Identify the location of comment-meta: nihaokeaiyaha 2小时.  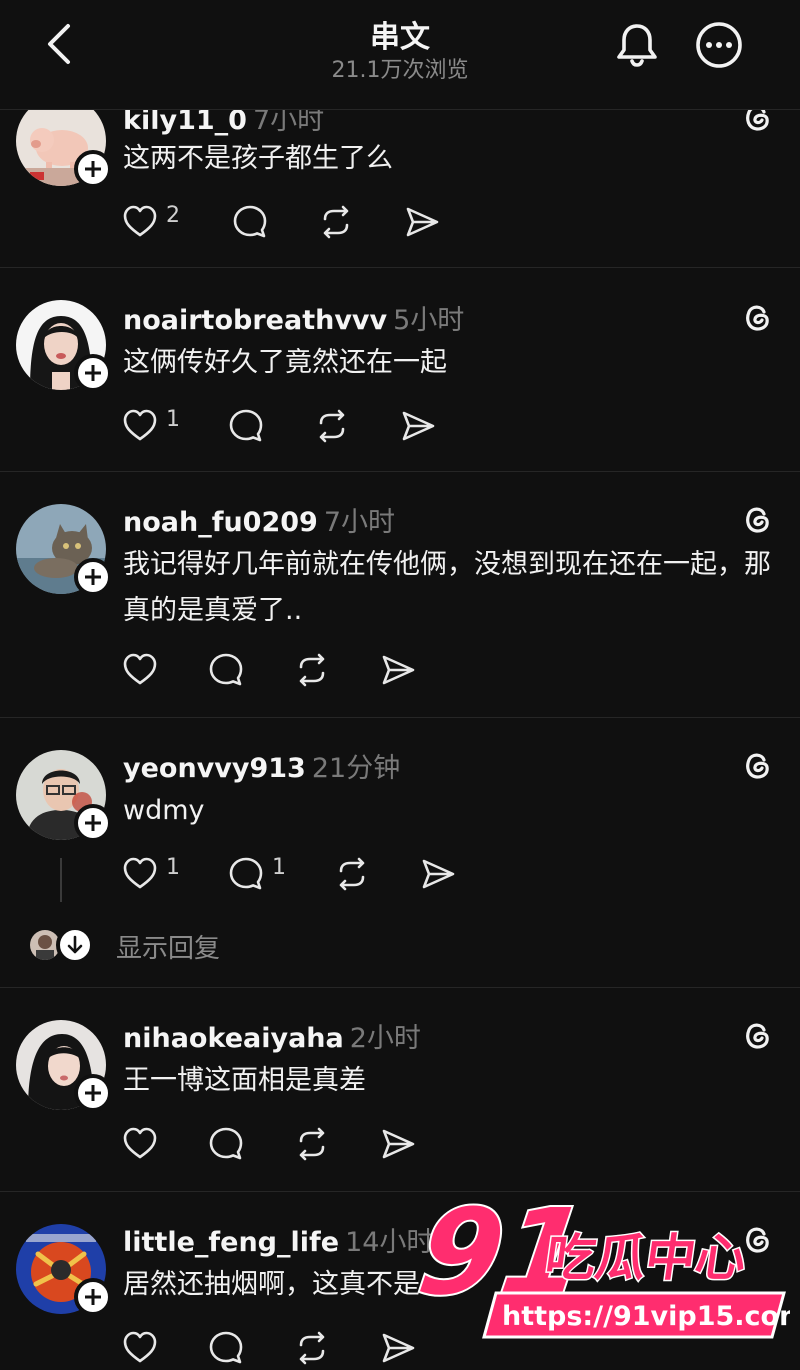
(272, 1035).